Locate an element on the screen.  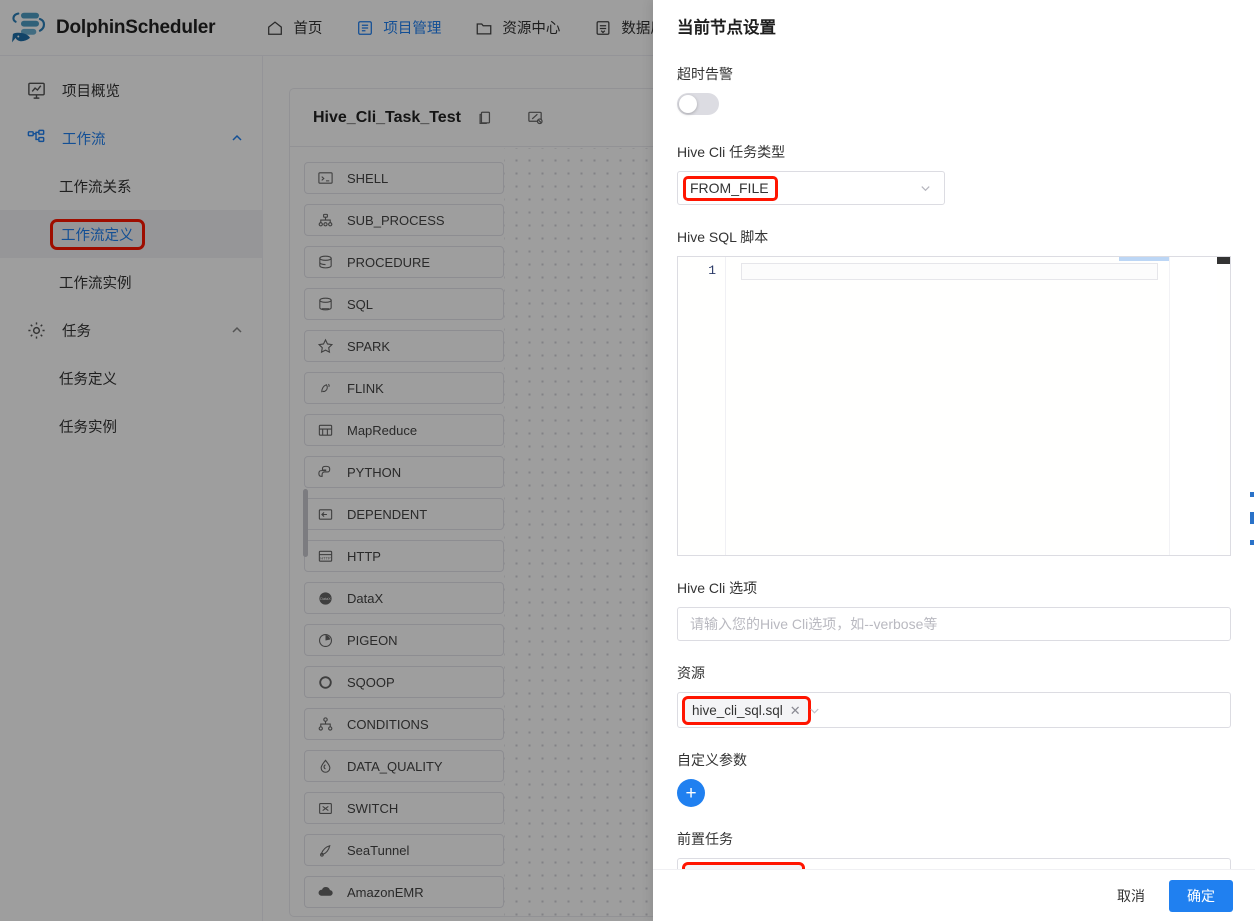
cancel-button: 取消 is located at coordinates (1131, 896).